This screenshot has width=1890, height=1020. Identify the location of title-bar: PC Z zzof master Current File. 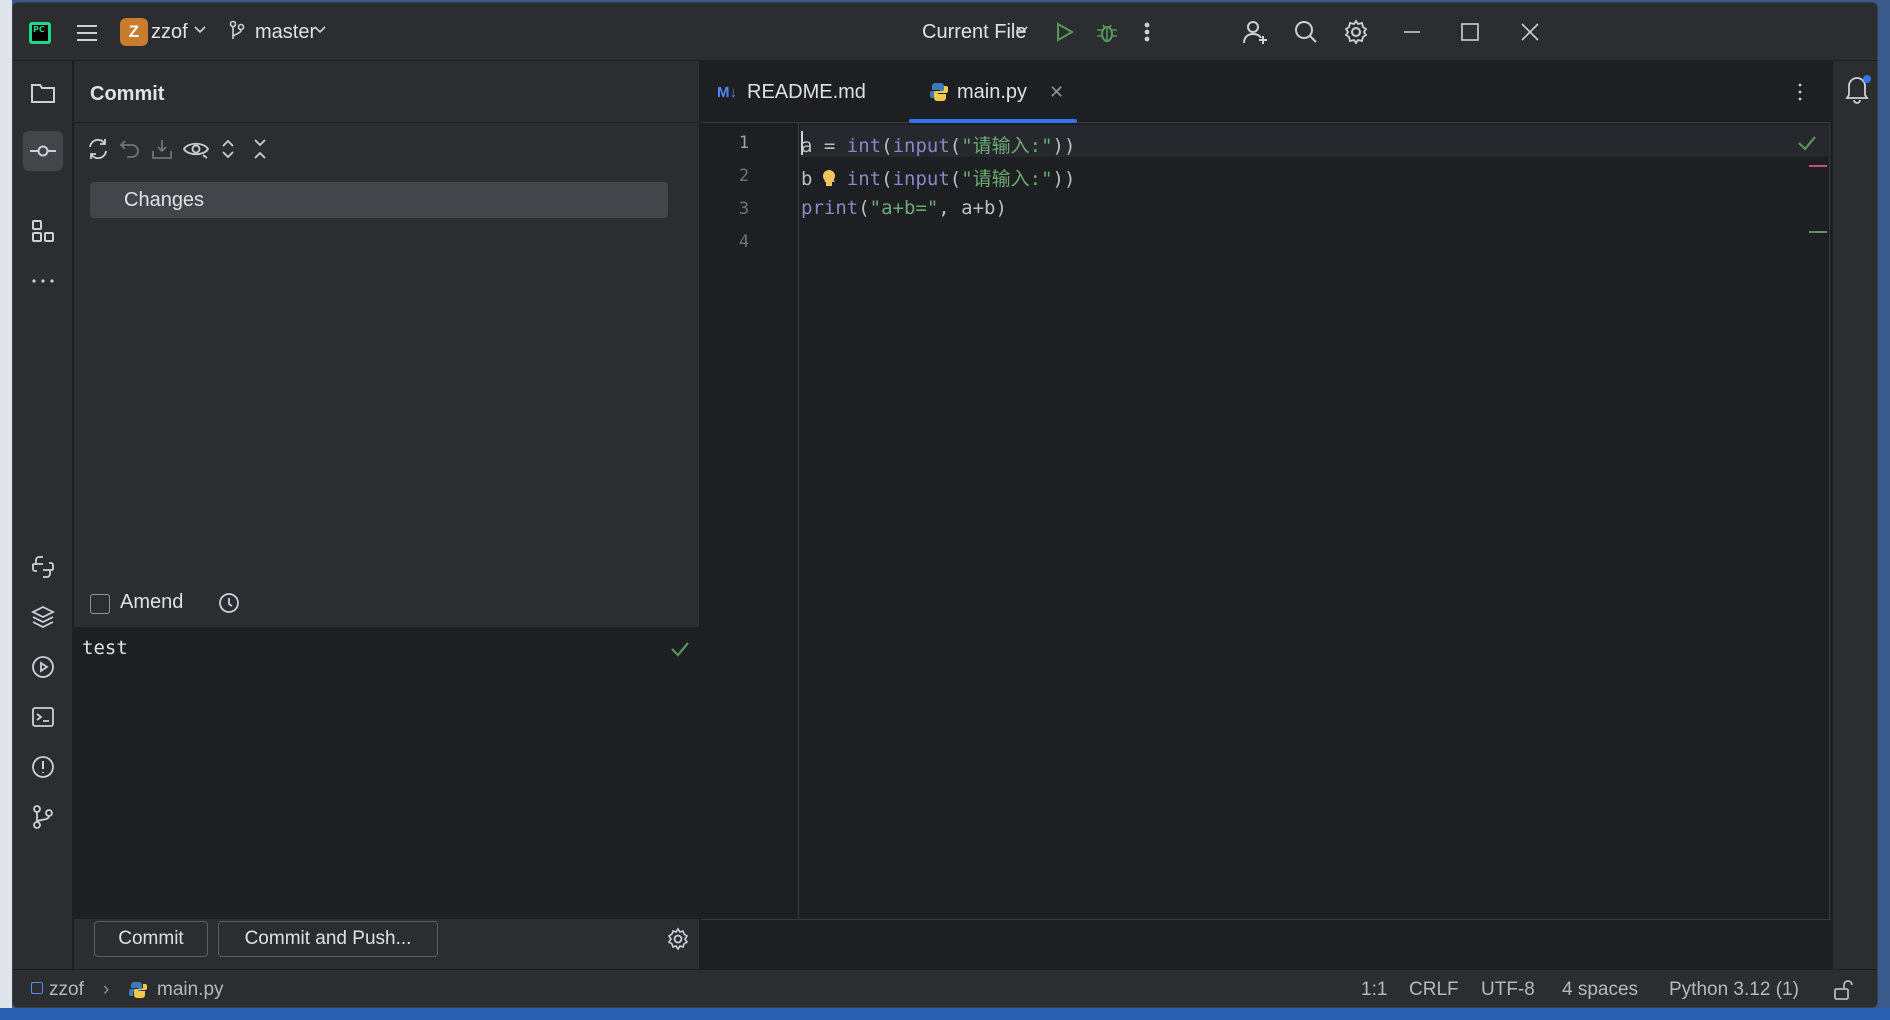
(945, 32).